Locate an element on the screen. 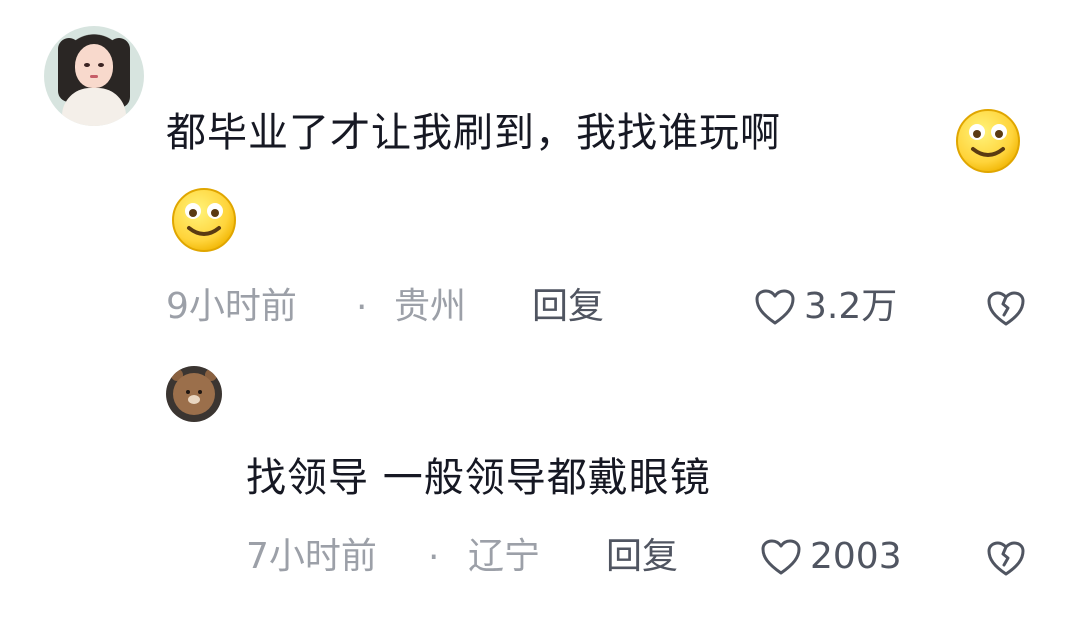 The width and height of the screenshot is (1080, 622). avatar-mouth is located at coordinates (94, 76).